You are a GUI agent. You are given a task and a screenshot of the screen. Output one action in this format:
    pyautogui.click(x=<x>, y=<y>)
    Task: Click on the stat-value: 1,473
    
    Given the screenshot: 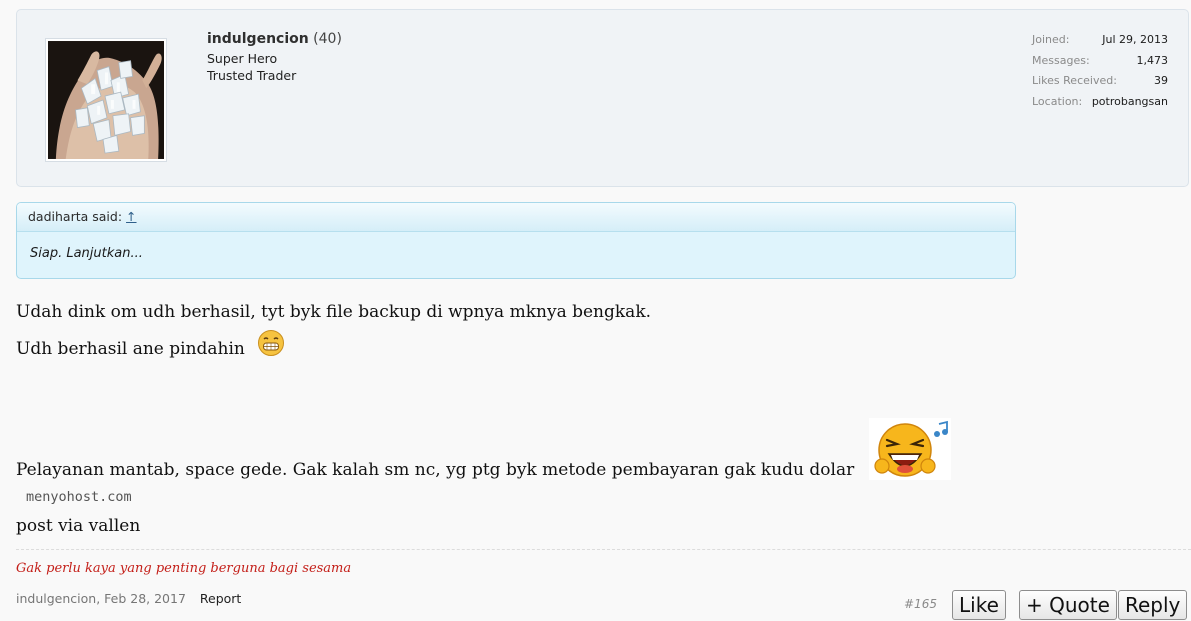 What is the action you would take?
    pyautogui.click(x=1153, y=62)
    